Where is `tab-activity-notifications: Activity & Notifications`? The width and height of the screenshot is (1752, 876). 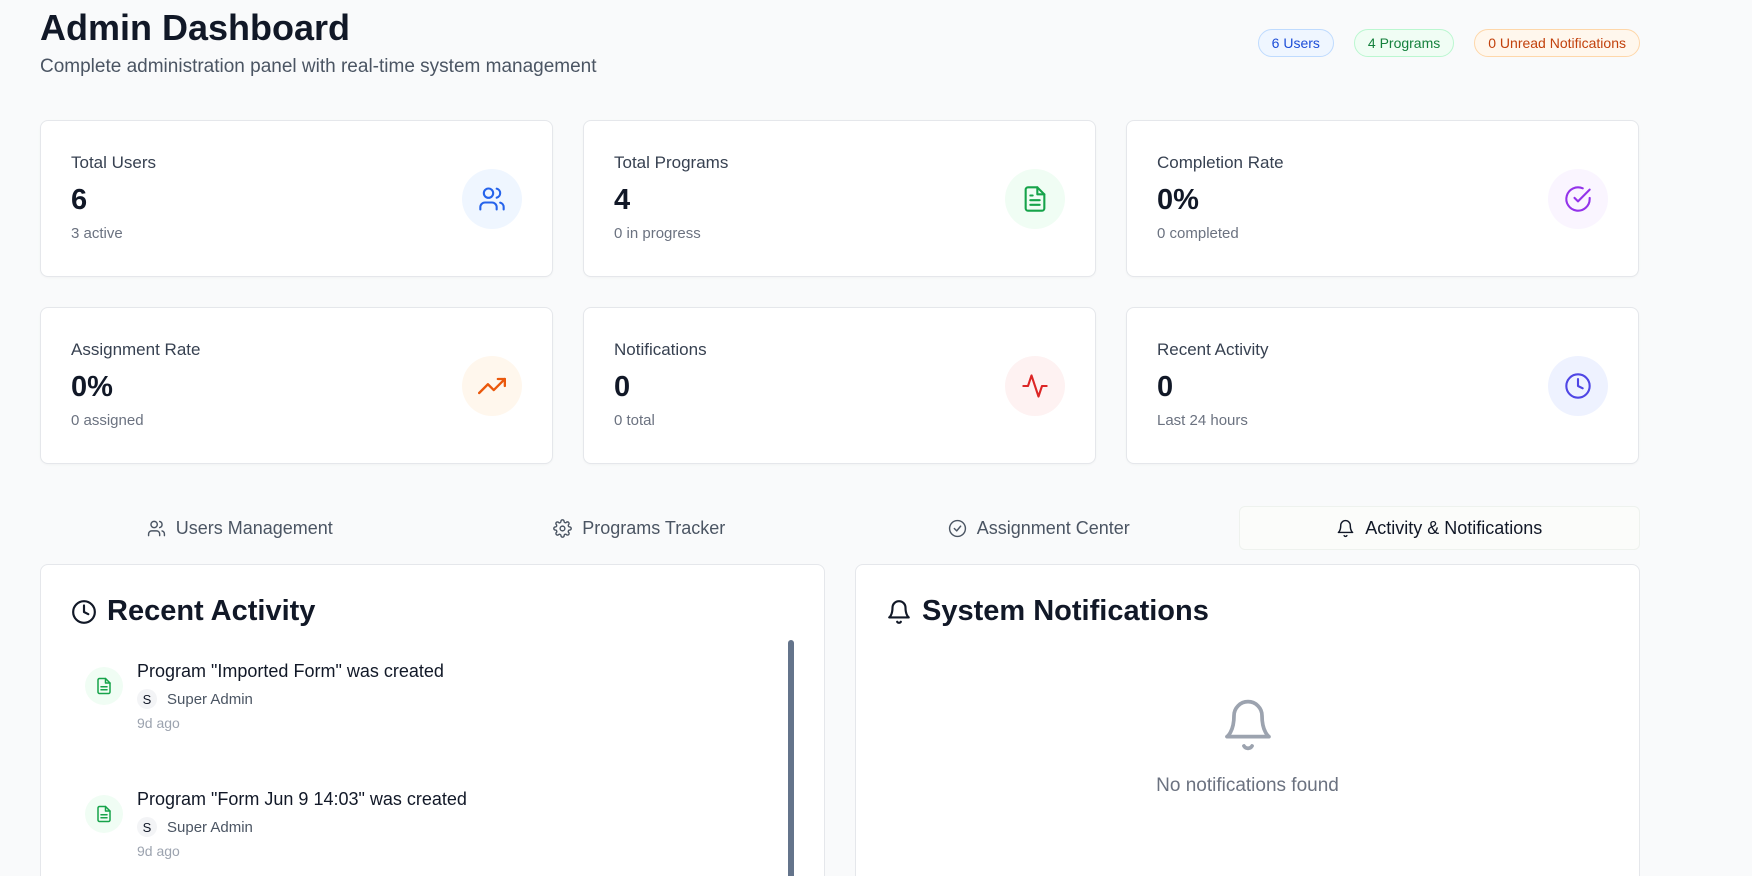
tab-activity-notifications: Activity & Notifications is located at coordinates (1439, 528).